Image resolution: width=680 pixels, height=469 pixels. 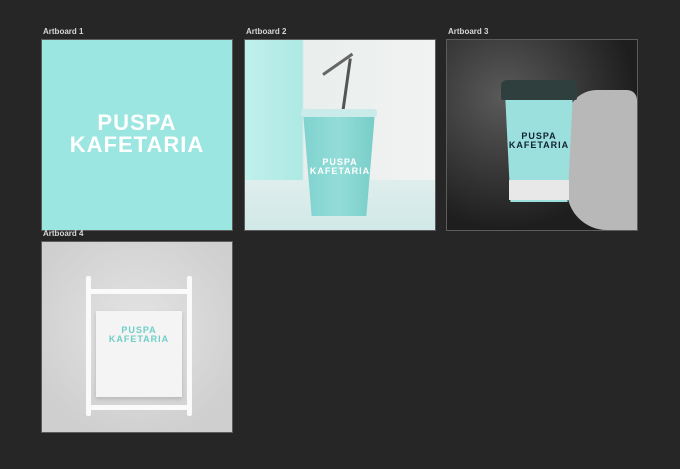 What do you see at coordinates (189, 346) in the screenshot?
I see `sign-post-right` at bounding box center [189, 346].